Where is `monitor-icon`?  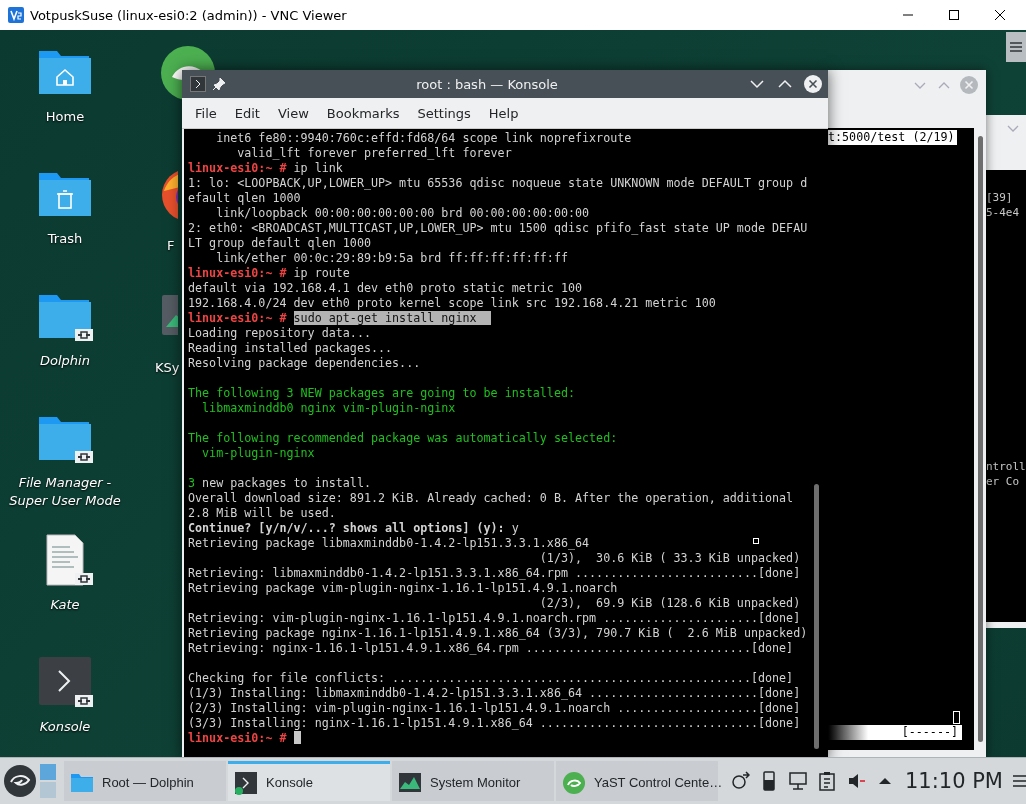
monitor-icon is located at coordinates (410, 782).